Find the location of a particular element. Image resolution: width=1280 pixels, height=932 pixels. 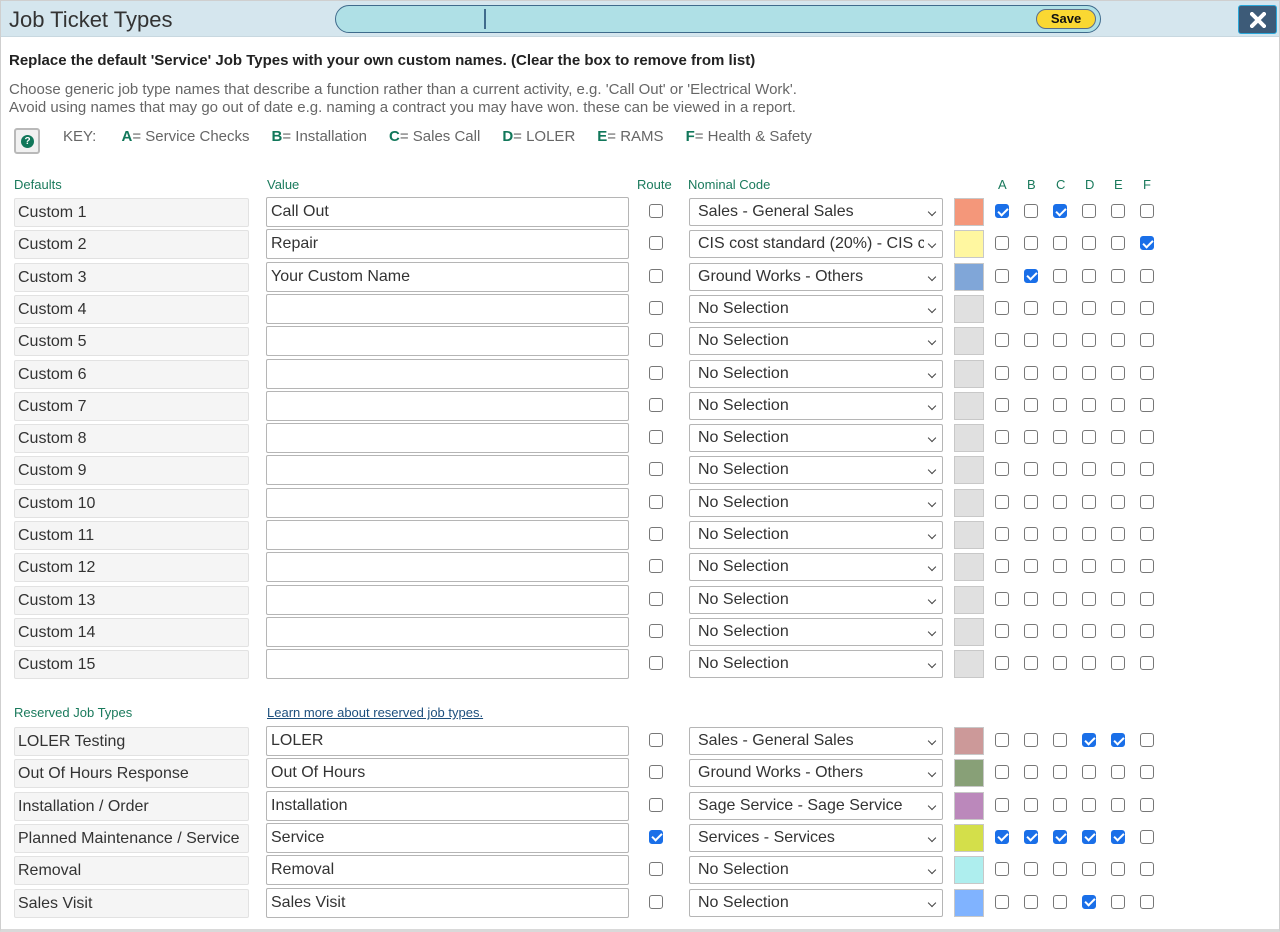

nominal-code-select: Services - Services is located at coordinates (816, 837).